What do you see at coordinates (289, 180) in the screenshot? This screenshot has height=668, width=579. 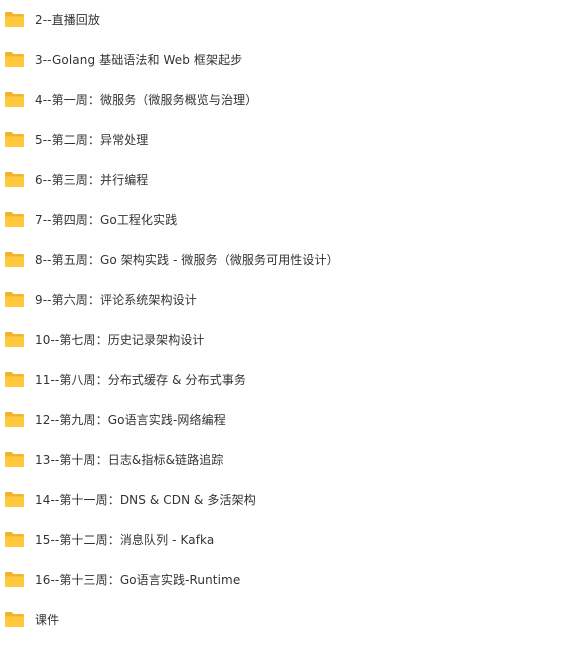 I see `folder-row: 6--第三周：并行编程` at bounding box center [289, 180].